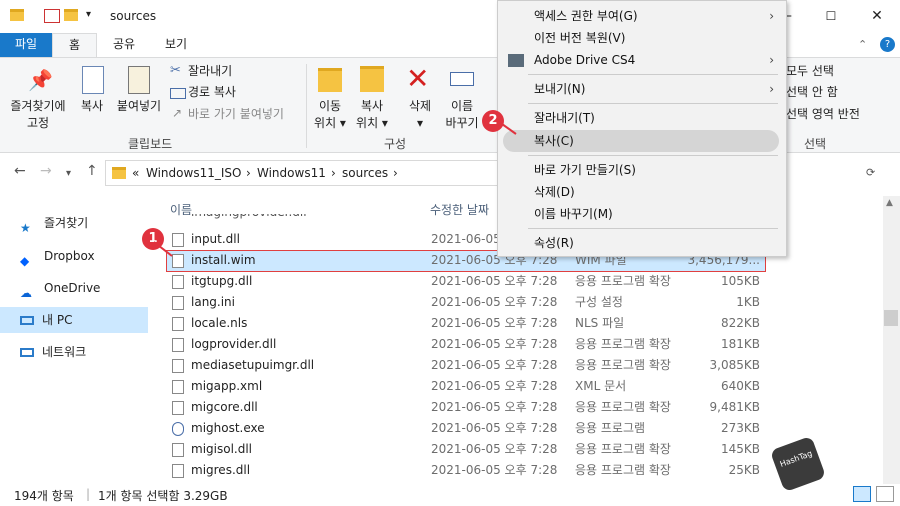  What do you see at coordinates (812, 92) in the screenshot?
I see `select-none-button: 선택 안 함` at bounding box center [812, 92].